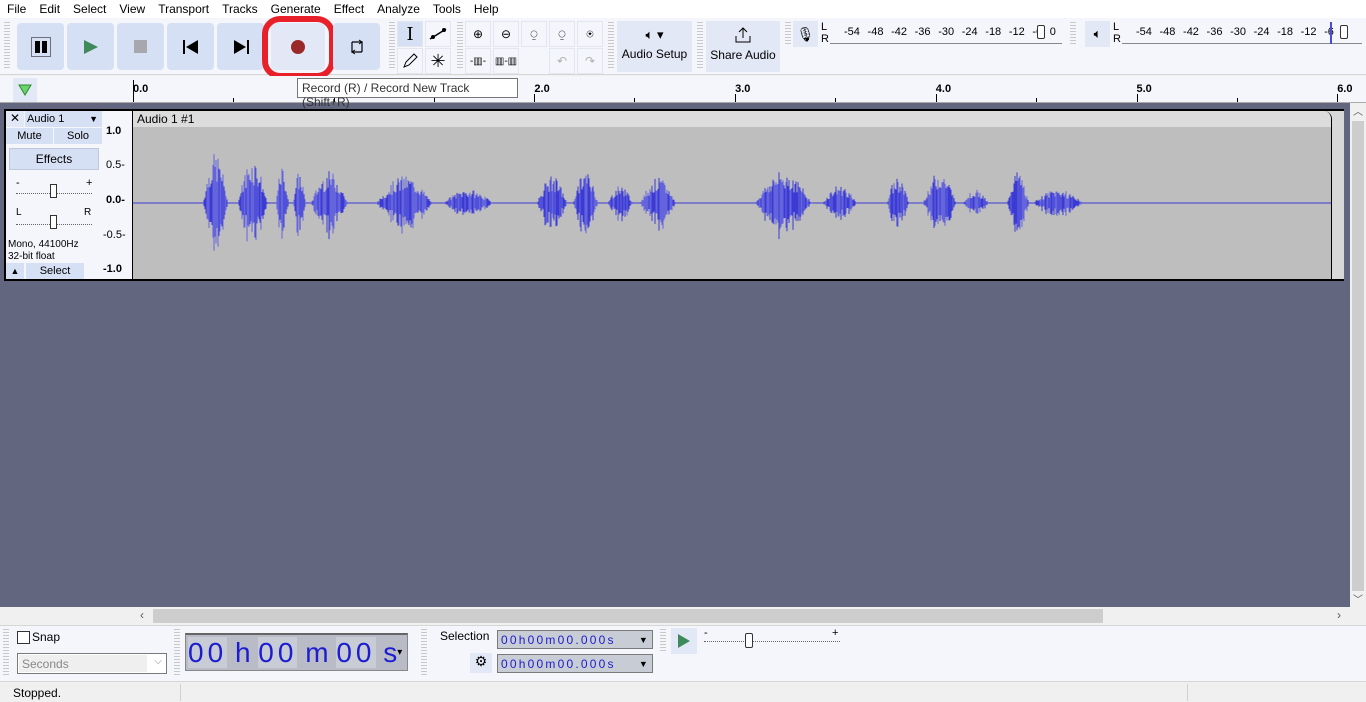  Describe the element at coordinates (89, 9) in the screenshot. I see `menu-select: Select` at that location.